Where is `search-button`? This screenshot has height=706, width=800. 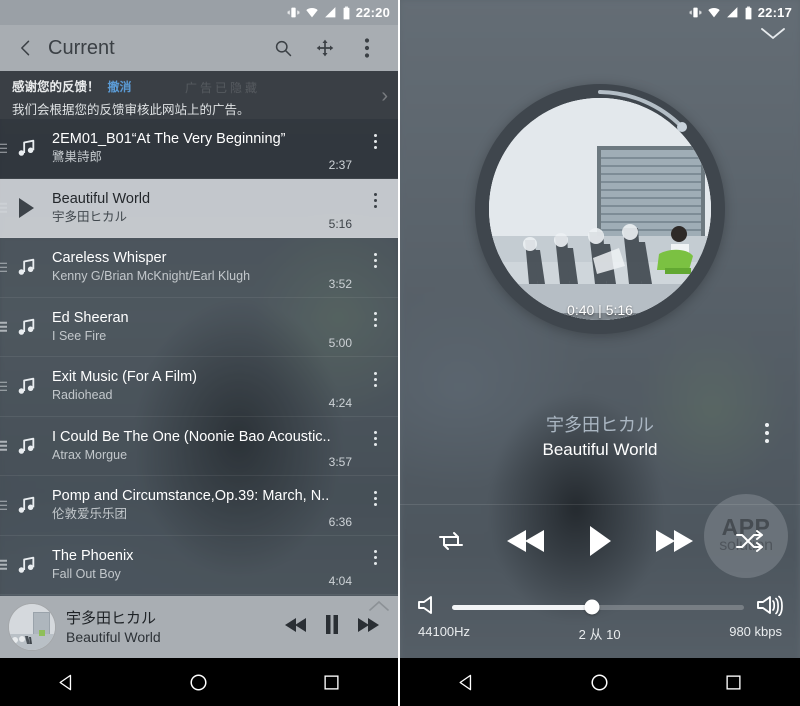
search-button is located at coordinates (283, 48).